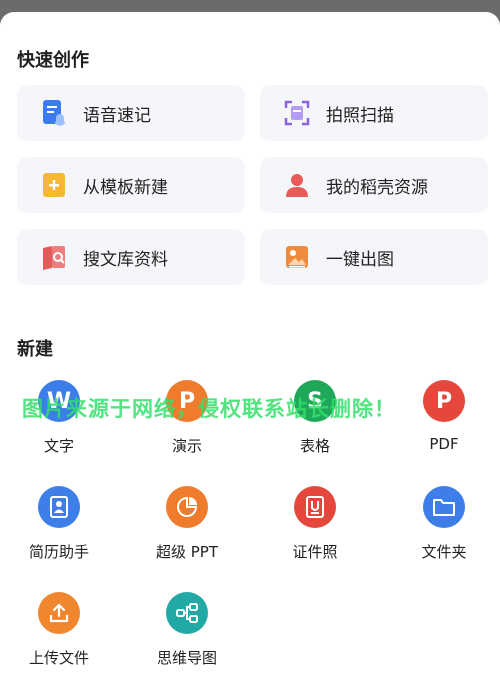  What do you see at coordinates (315, 536) in the screenshot?
I see `id-photo: 证件照` at bounding box center [315, 536].